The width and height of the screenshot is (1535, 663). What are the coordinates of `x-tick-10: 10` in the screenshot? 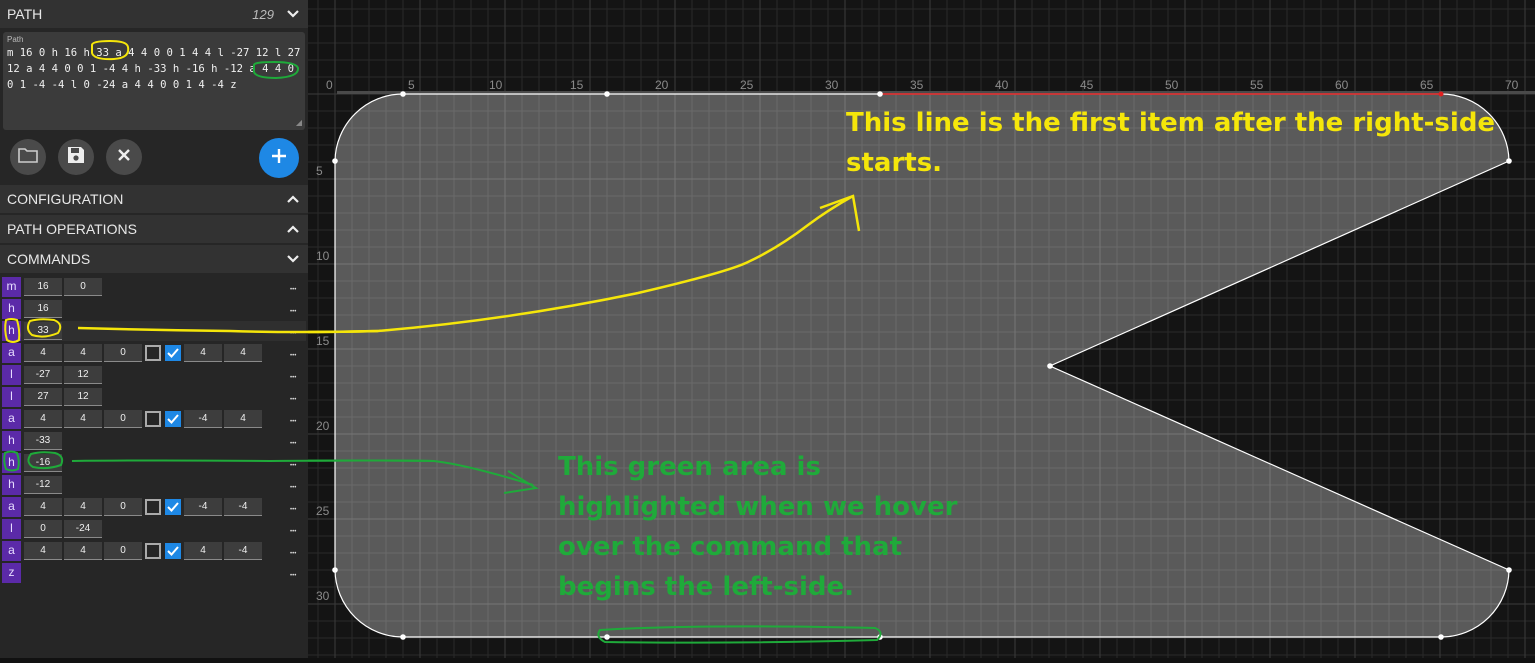 It's located at (496, 85).